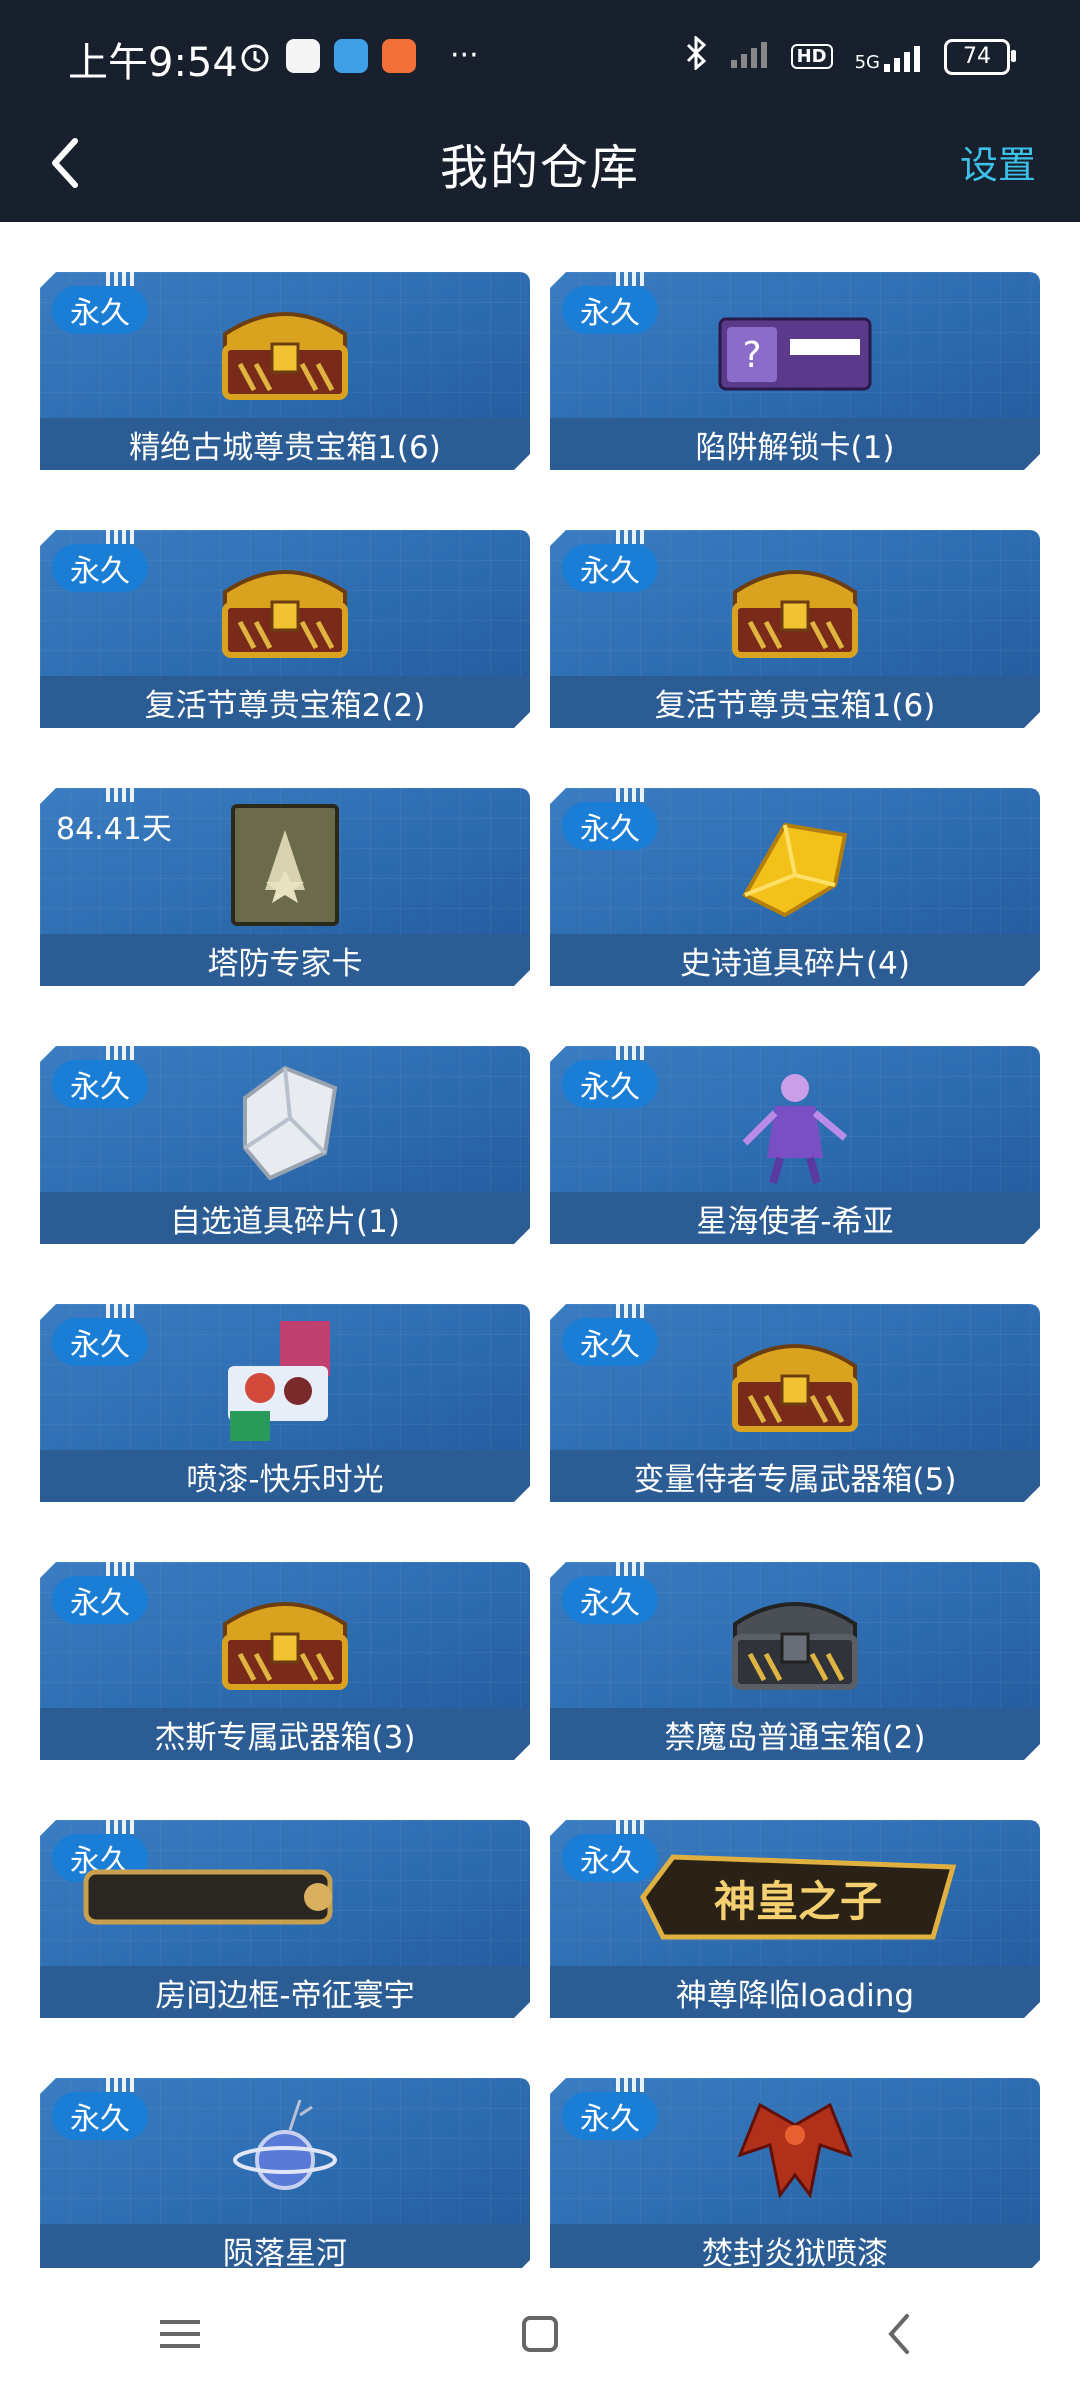  What do you see at coordinates (795, 702) in the screenshot?
I see `item-name: 复活节尊贵宝箱1(6)` at bounding box center [795, 702].